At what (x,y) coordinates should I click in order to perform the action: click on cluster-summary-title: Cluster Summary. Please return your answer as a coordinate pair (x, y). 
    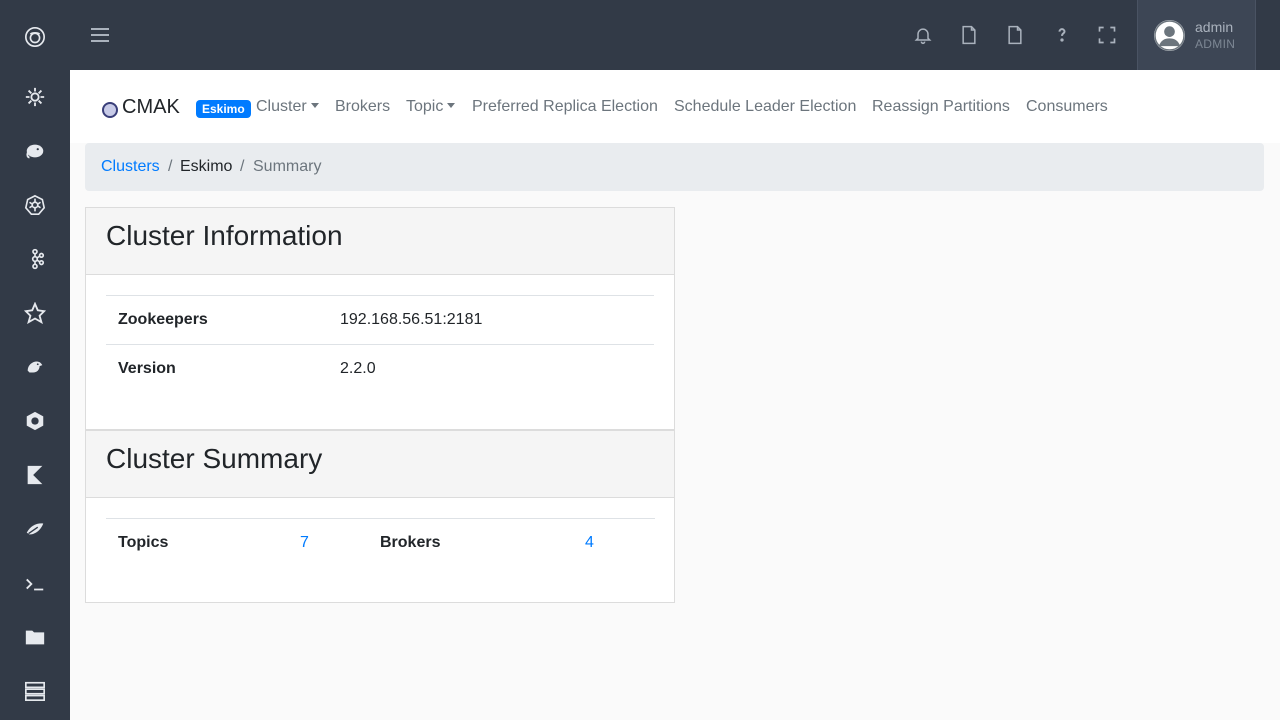
    Looking at the image, I should click on (380, 464).